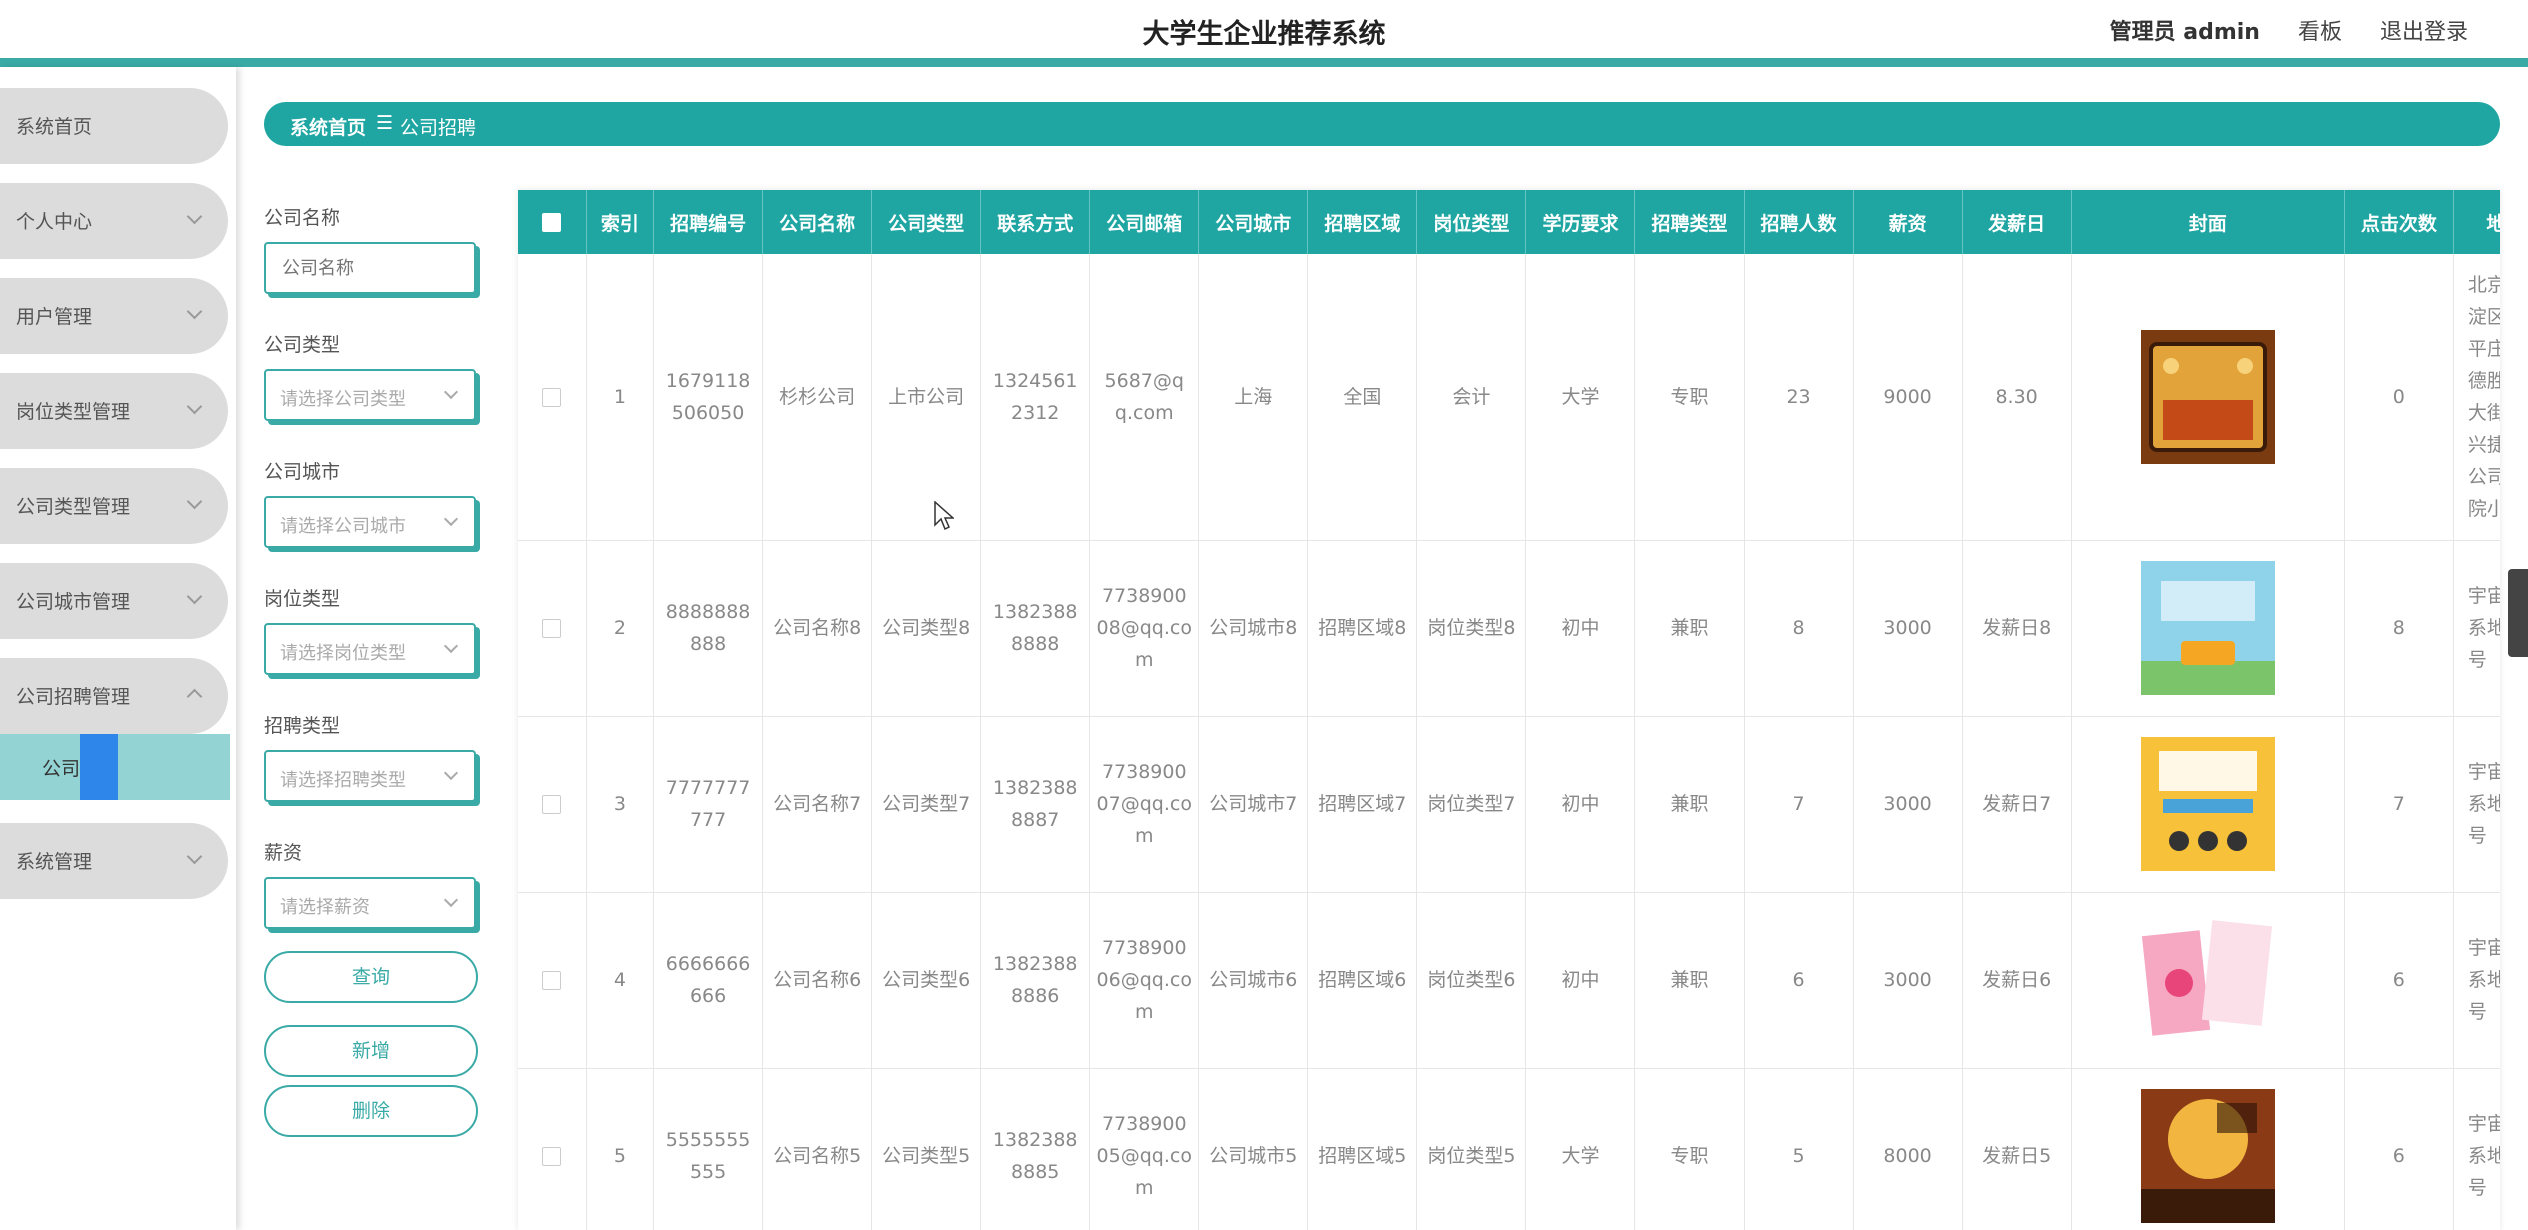  I want to click on admin-label: 管理员 admin, so click(2184, 32).